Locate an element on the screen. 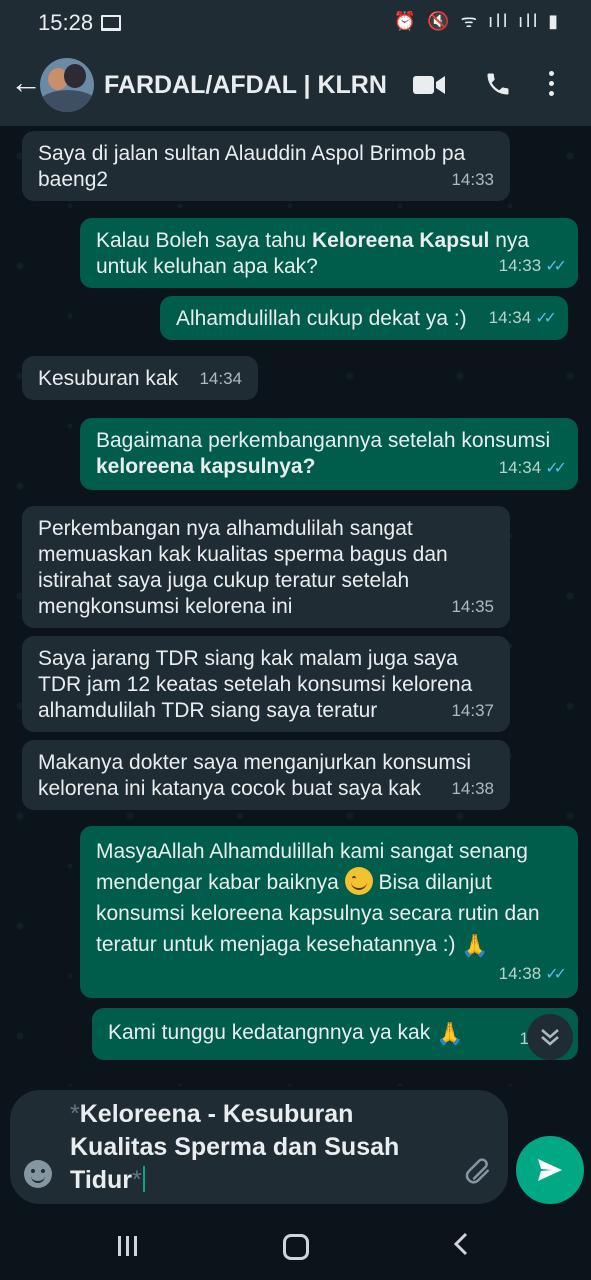  send-icon is located at coordinates (550, 1170).